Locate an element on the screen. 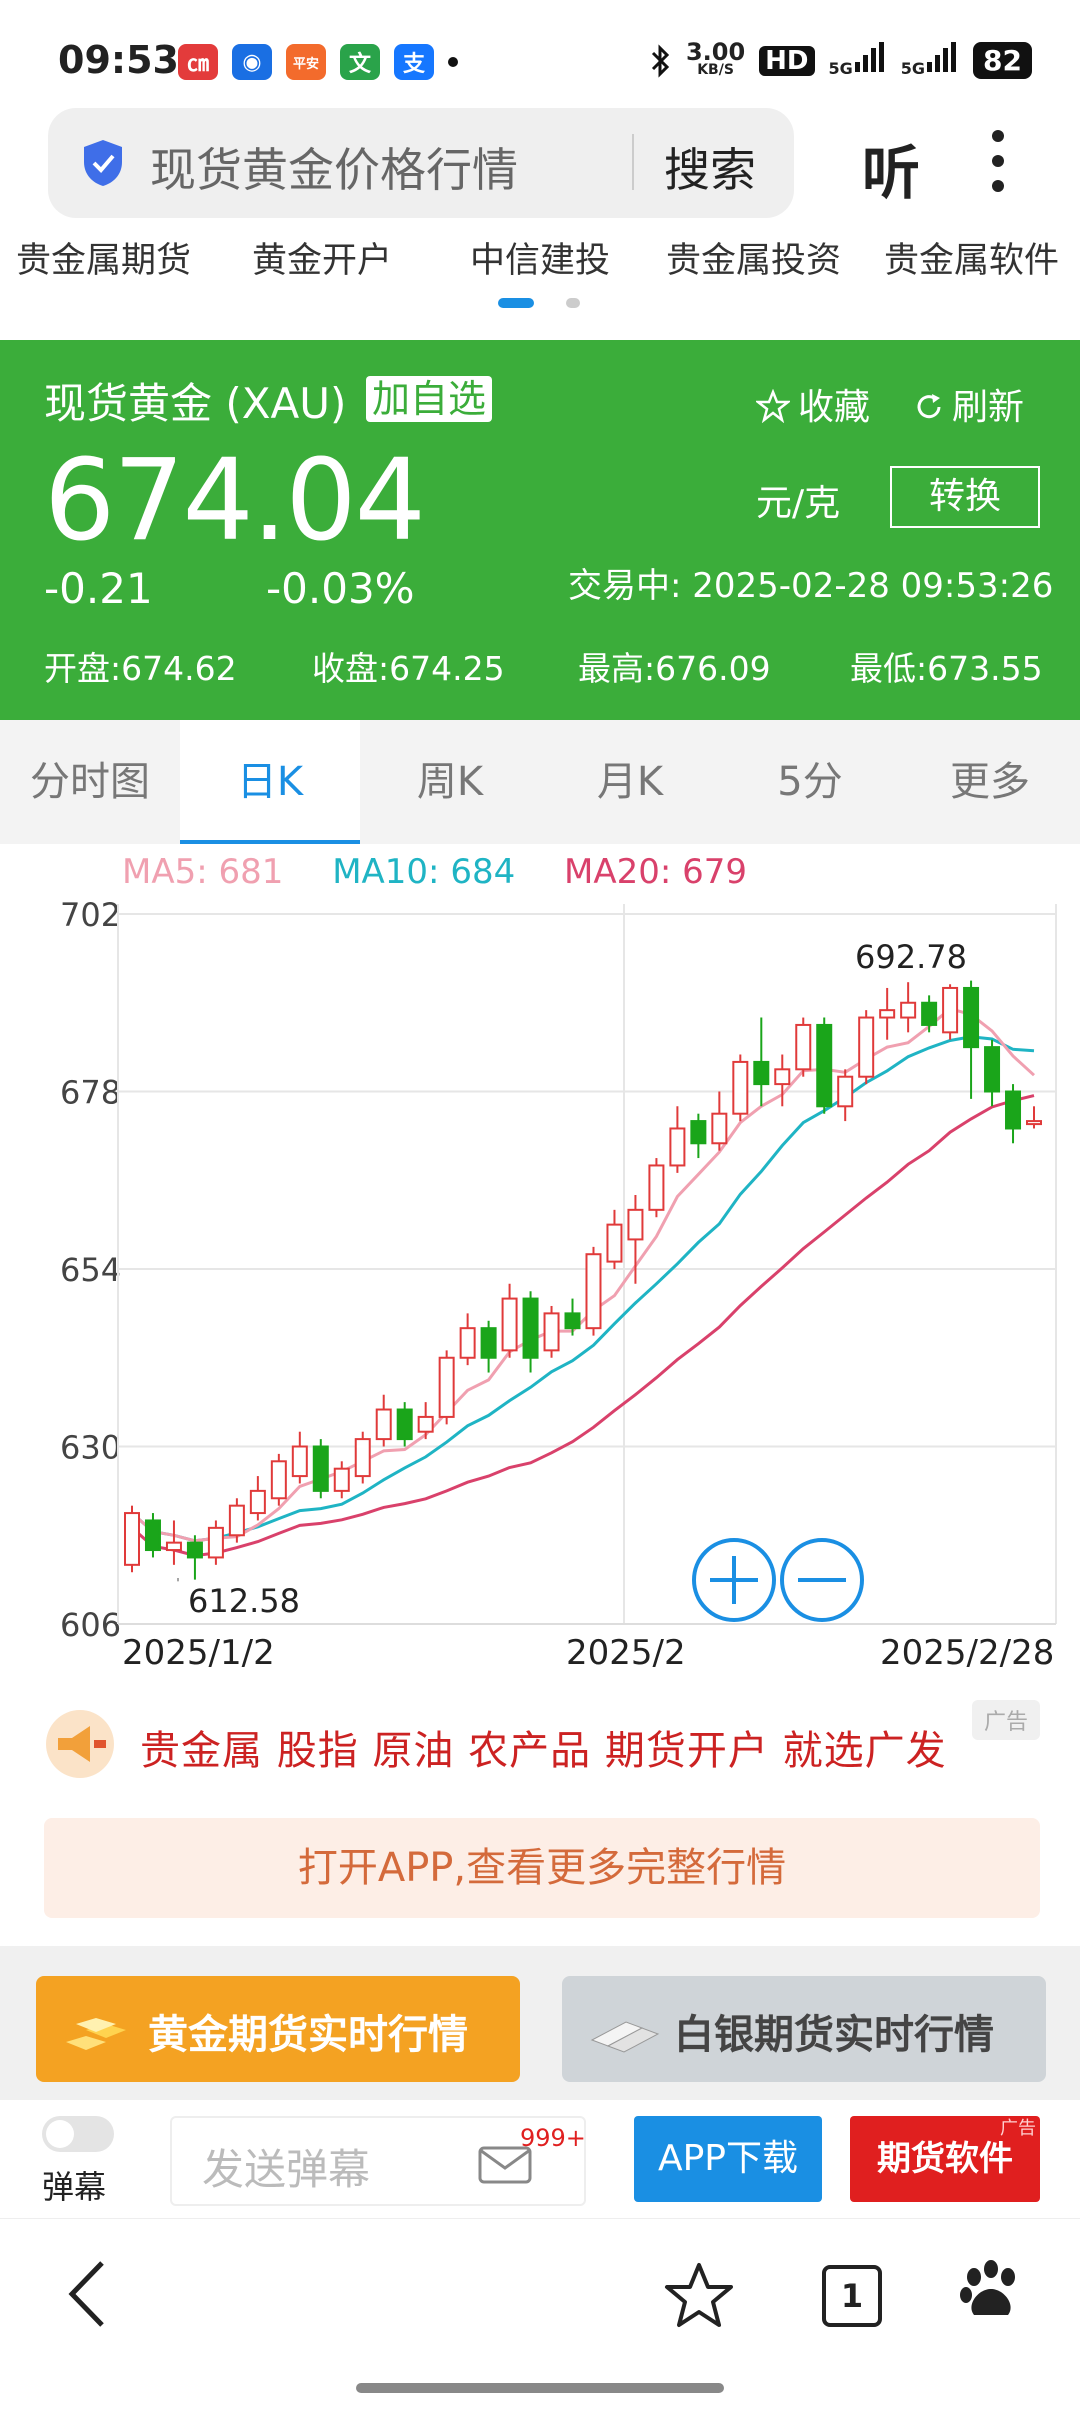 The width and height of the screenshot is (1080, 2414). tab-3: 周K is located at coordinates (450, 782).